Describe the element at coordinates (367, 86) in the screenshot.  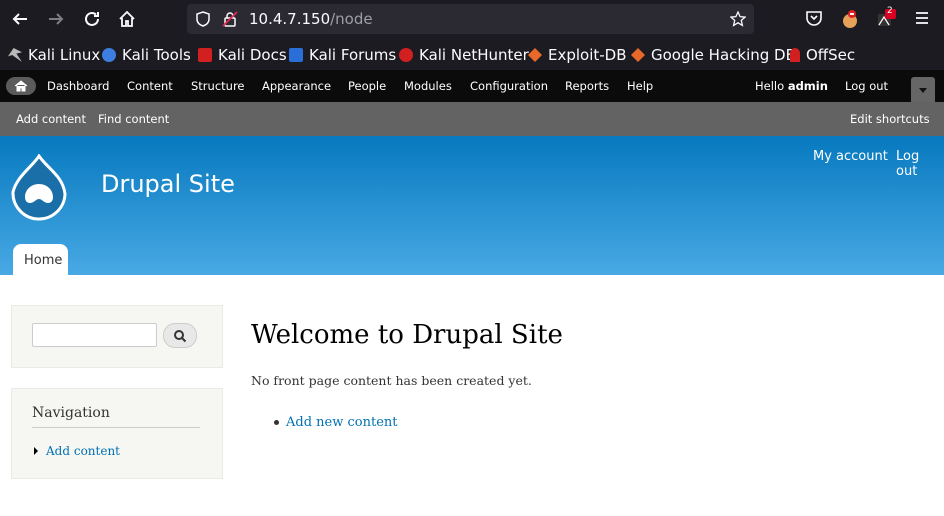
I see `toolbar-people: People` at that location.